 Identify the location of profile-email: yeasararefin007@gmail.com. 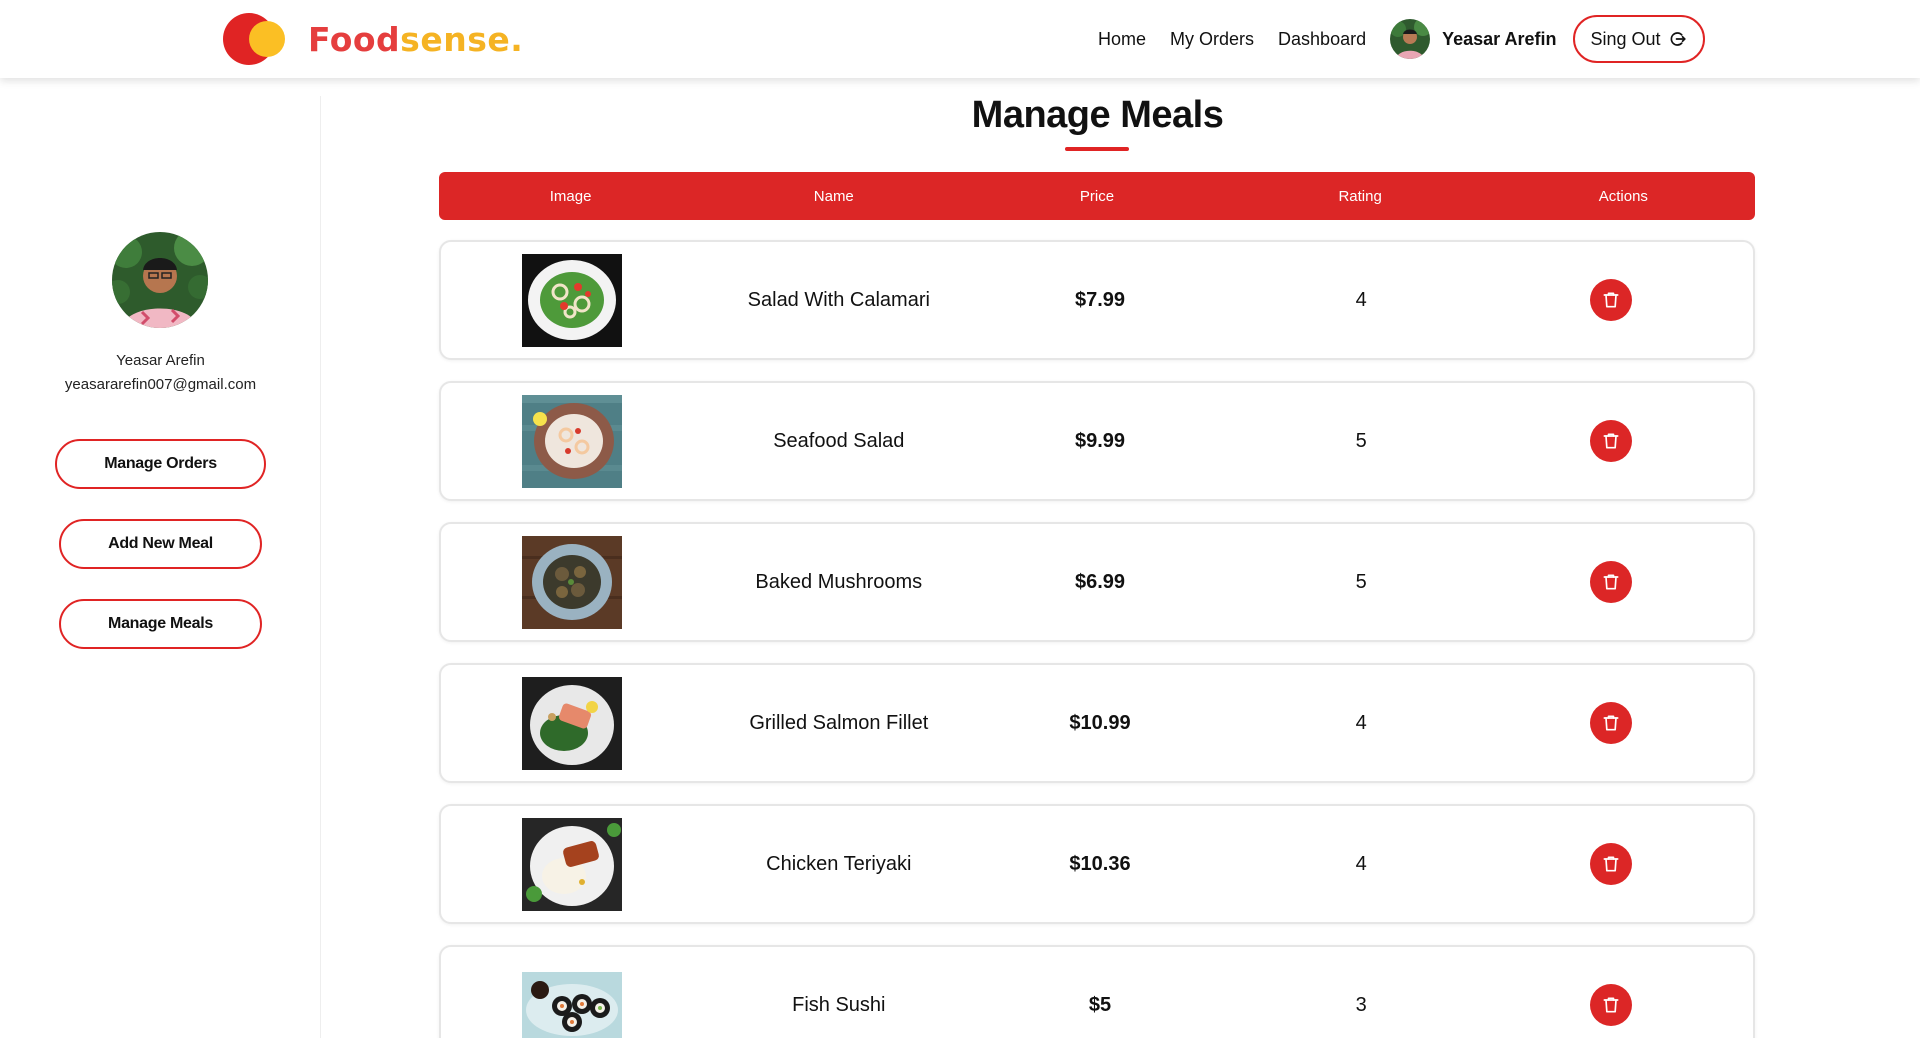
(160, 384).